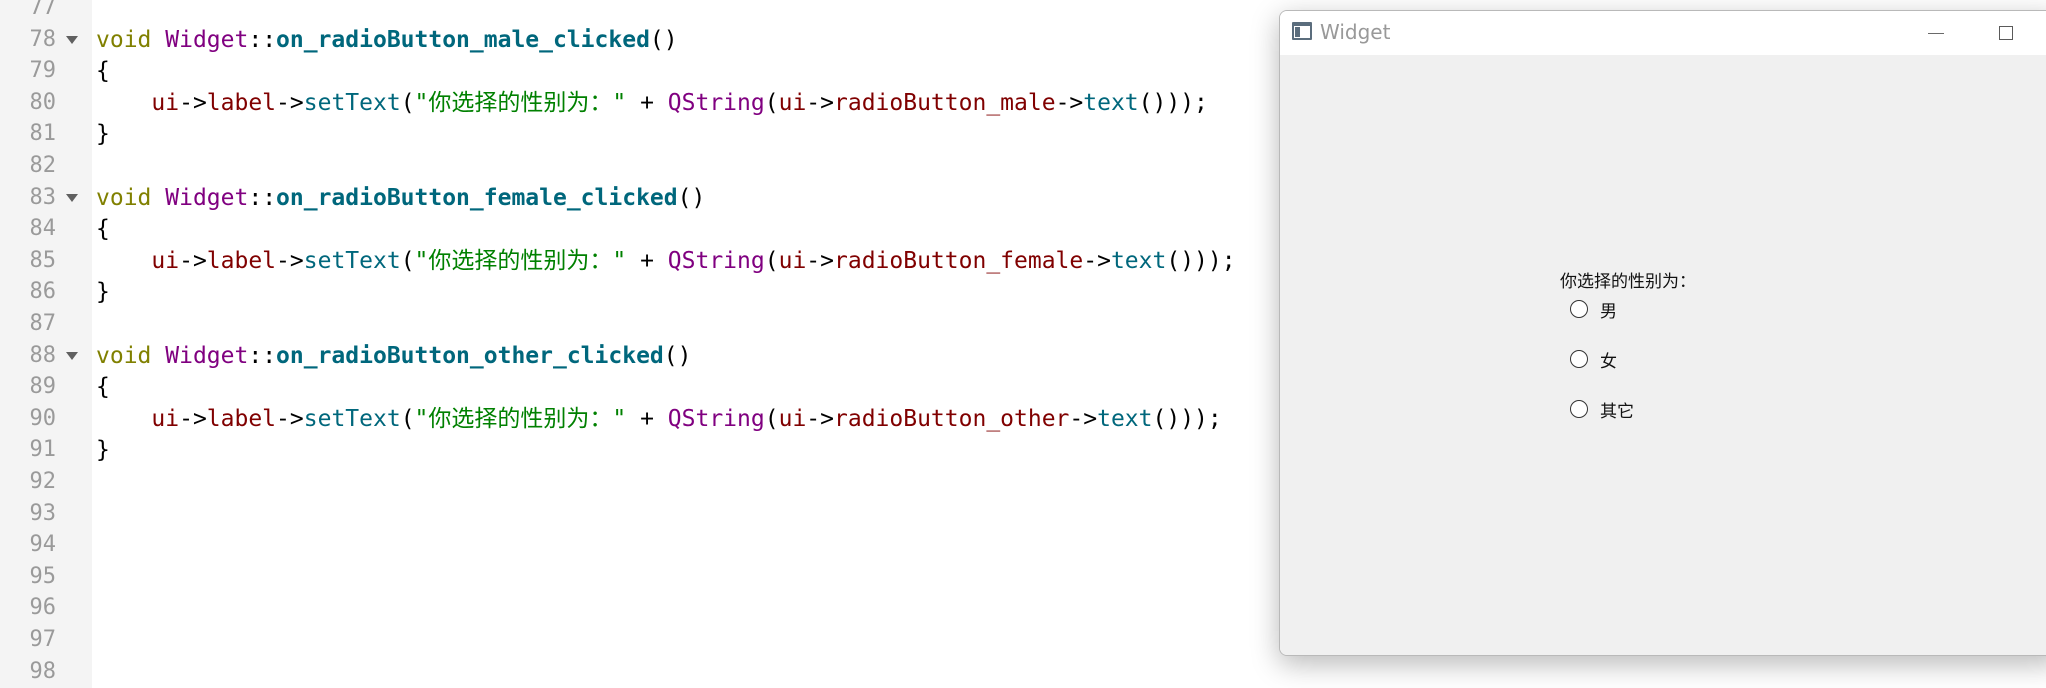 The height and width of the screenshot is (688, 2046). I want to click on code-token: on_radioButton_male_clicked, so click(463, 39).